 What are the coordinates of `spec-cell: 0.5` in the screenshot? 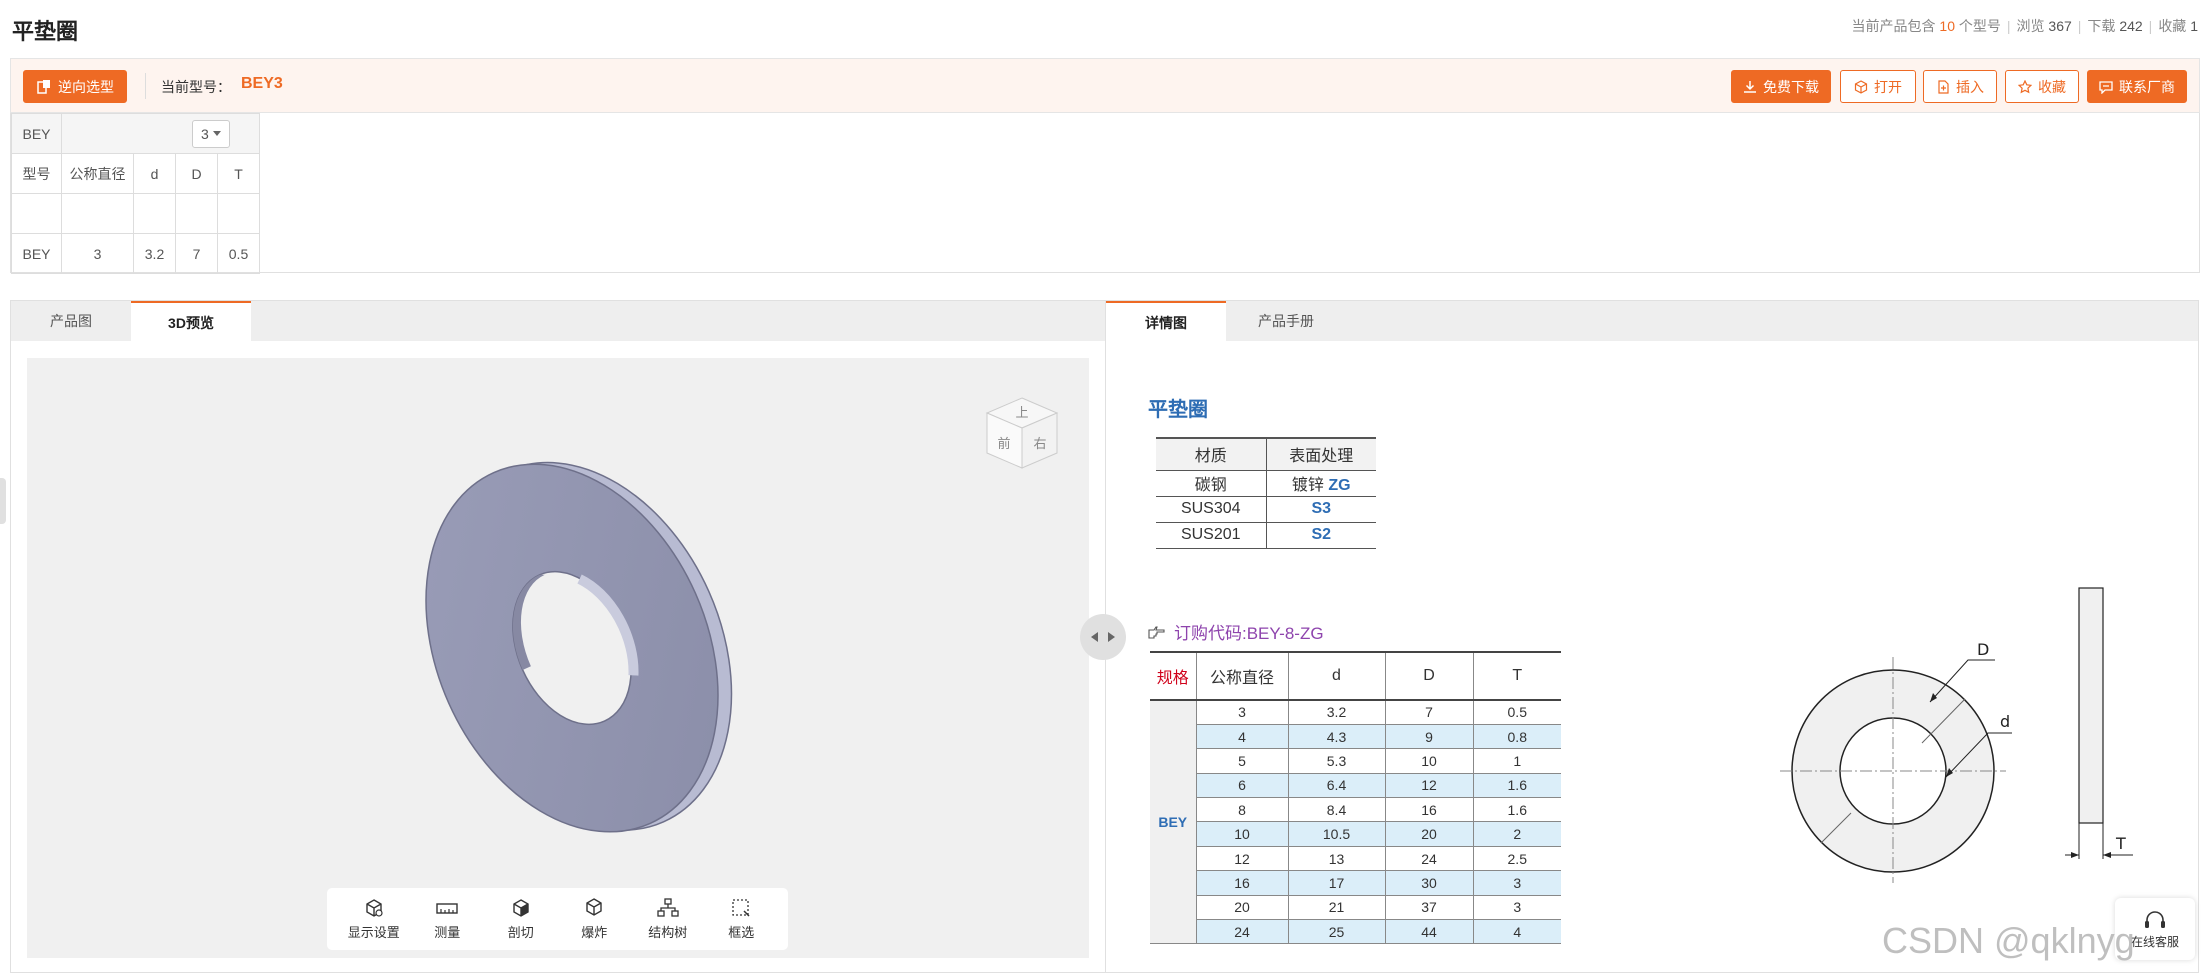 It's located at (1517, 712).